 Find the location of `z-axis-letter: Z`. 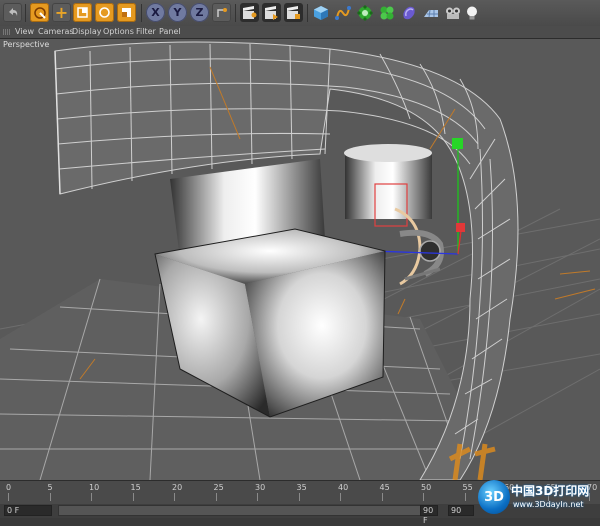

z-axis-letter: Z is located at coordinates (199, 12).